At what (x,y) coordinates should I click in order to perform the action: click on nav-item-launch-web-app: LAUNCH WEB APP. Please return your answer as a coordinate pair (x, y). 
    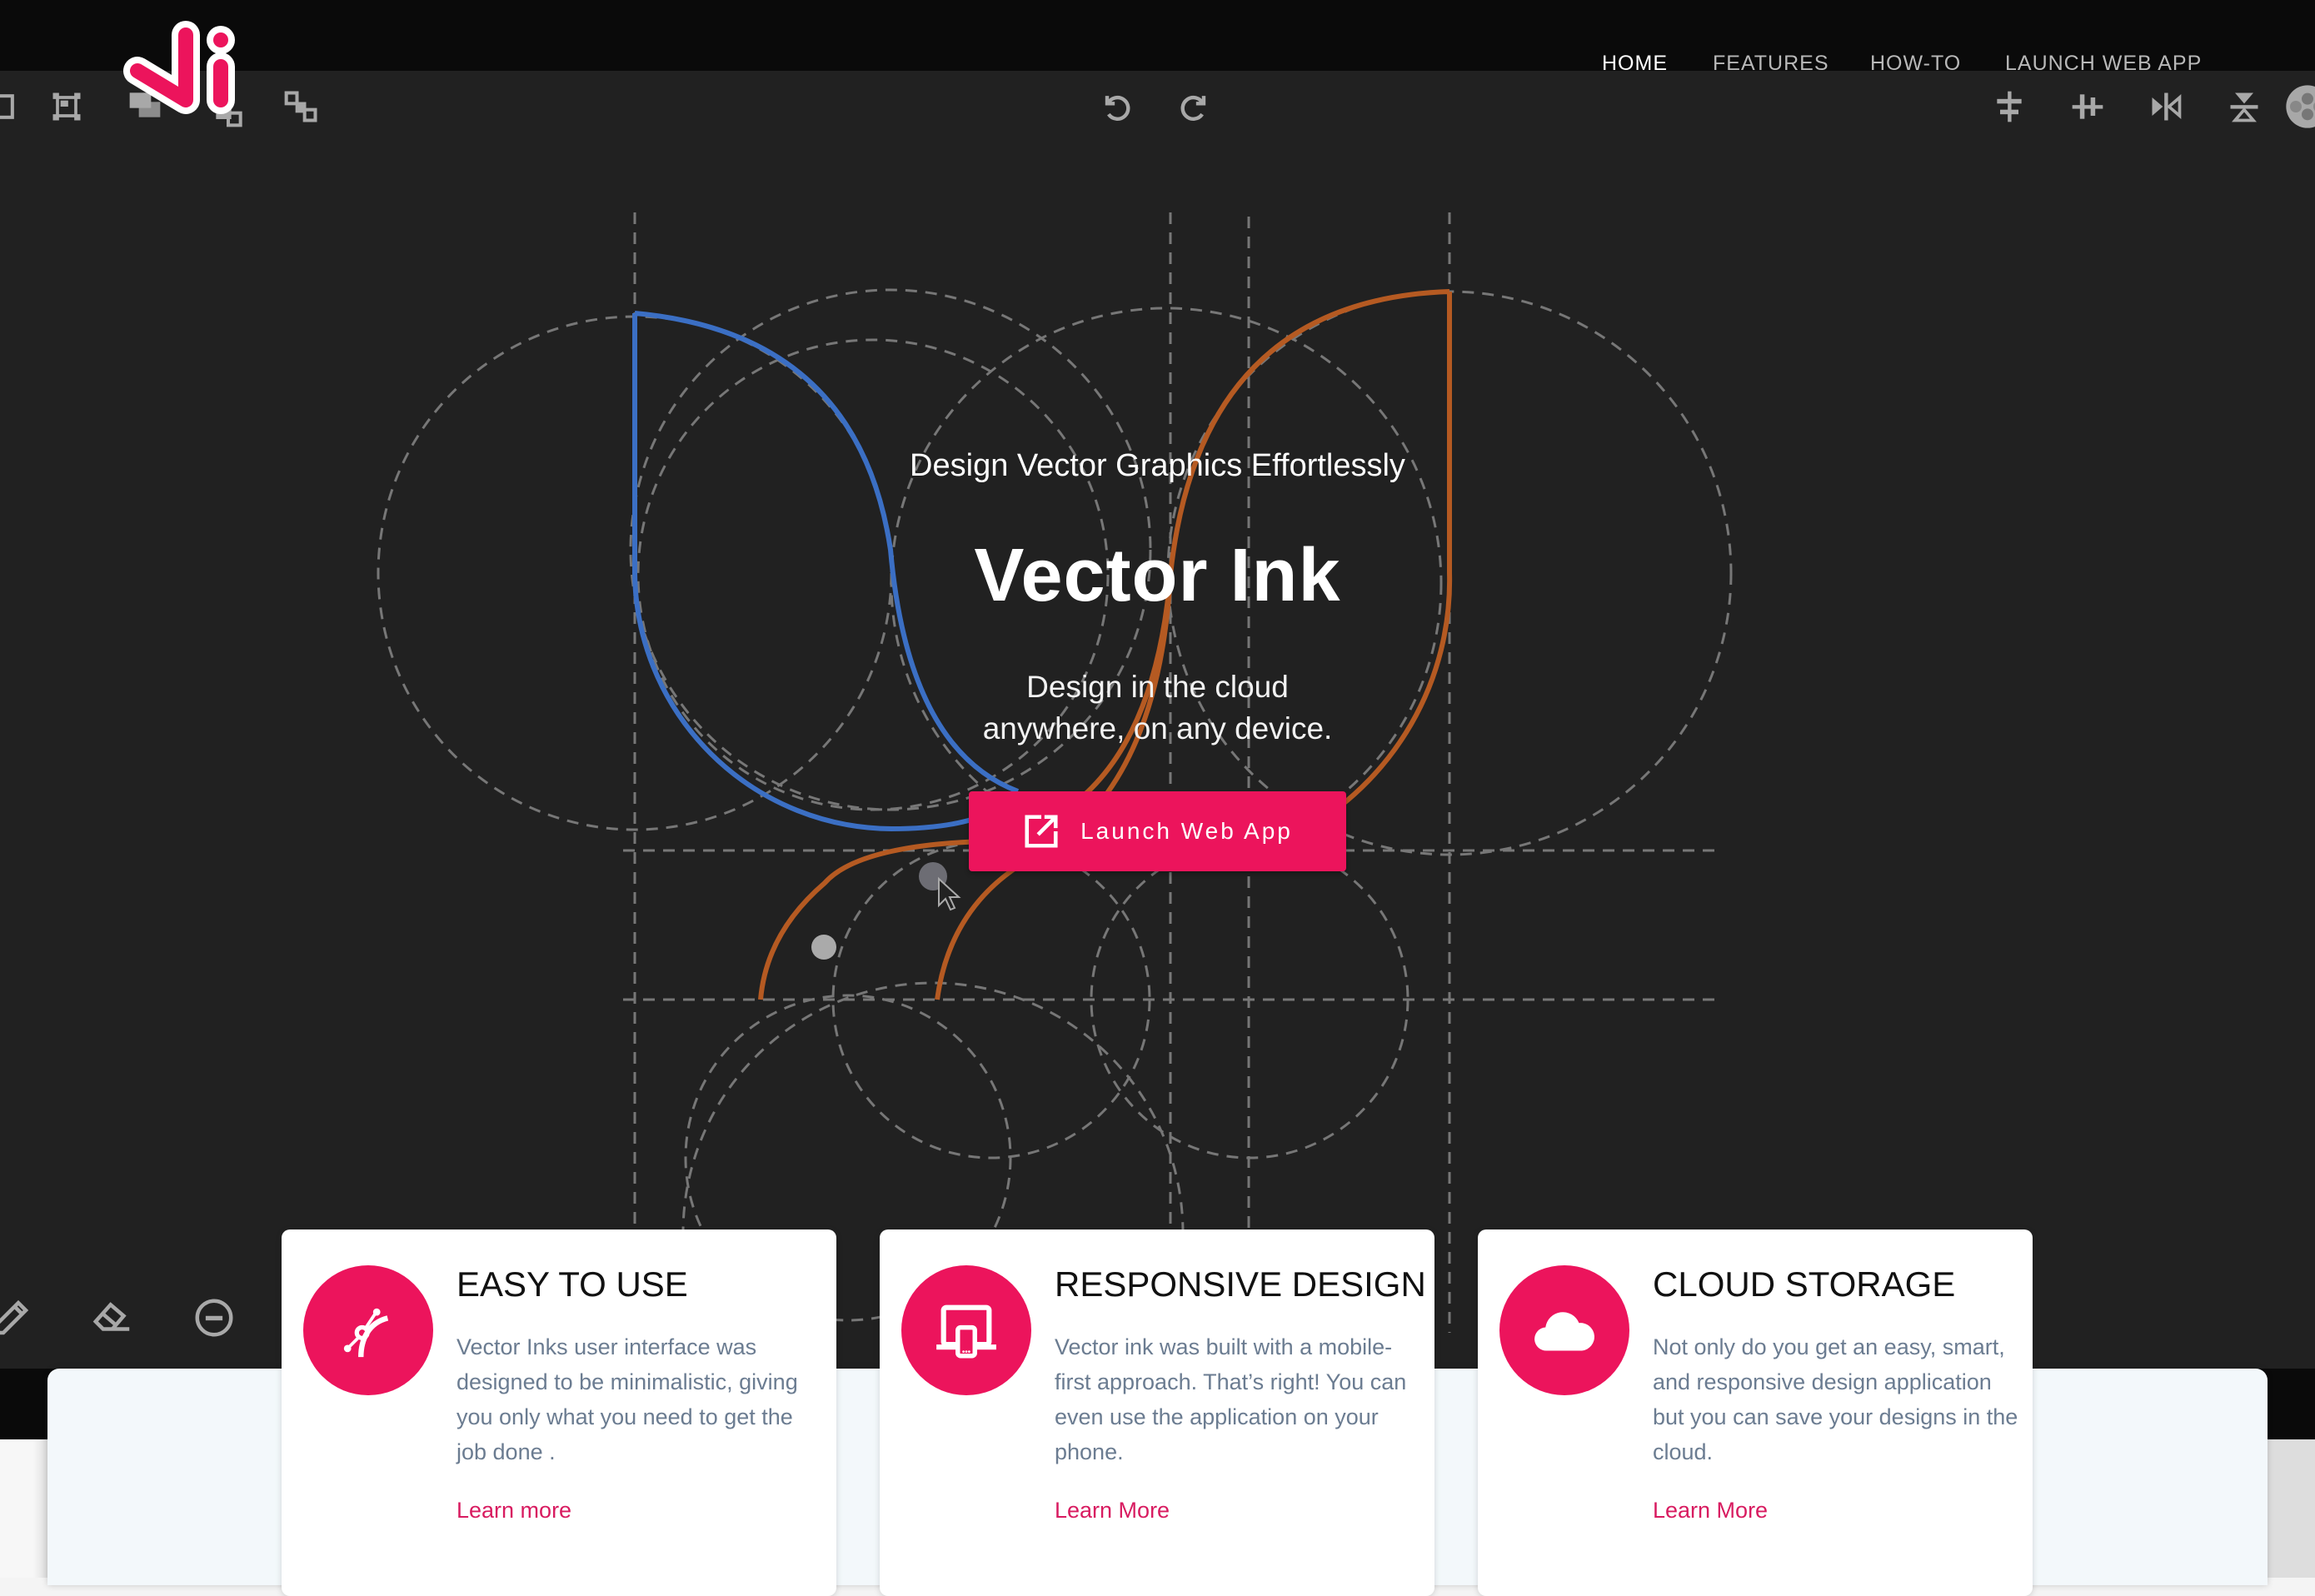
    Looking at the image, I should click on (2103, 64).